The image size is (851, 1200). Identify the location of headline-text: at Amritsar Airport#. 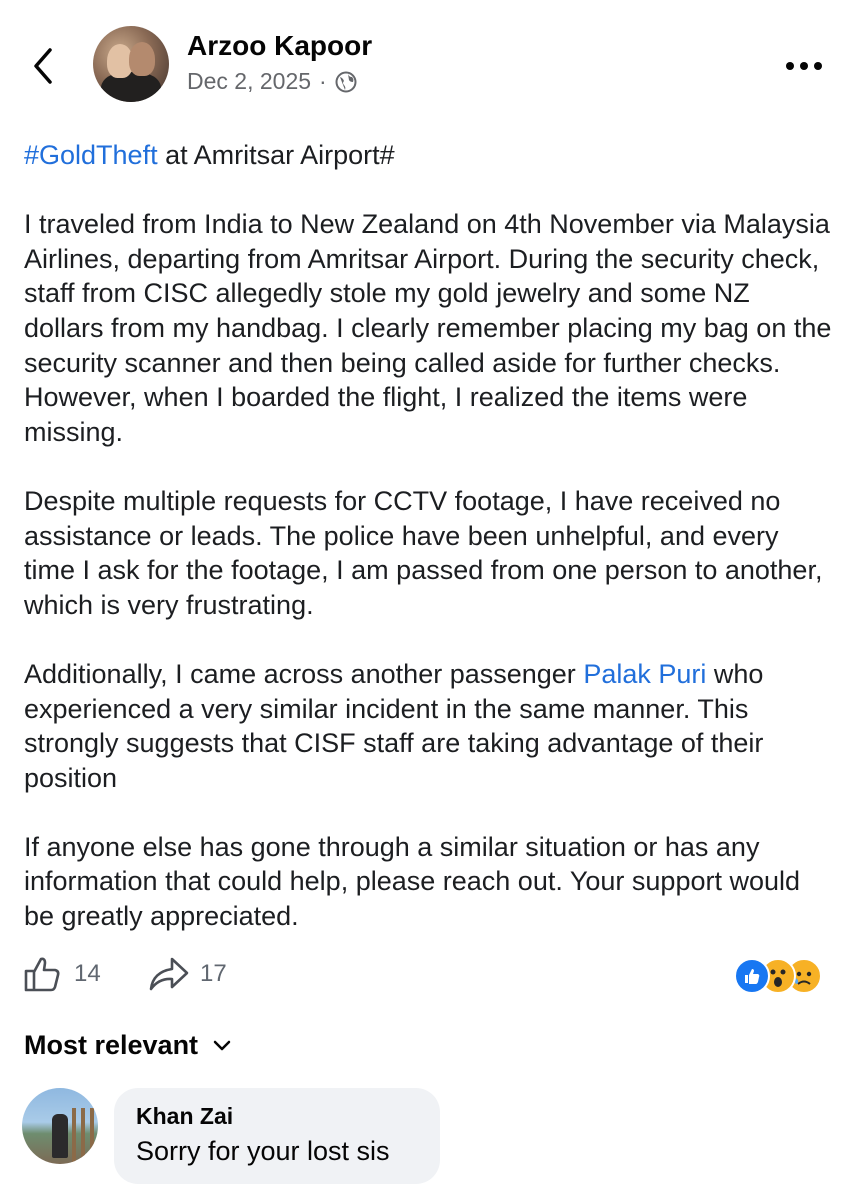
(276, 155).